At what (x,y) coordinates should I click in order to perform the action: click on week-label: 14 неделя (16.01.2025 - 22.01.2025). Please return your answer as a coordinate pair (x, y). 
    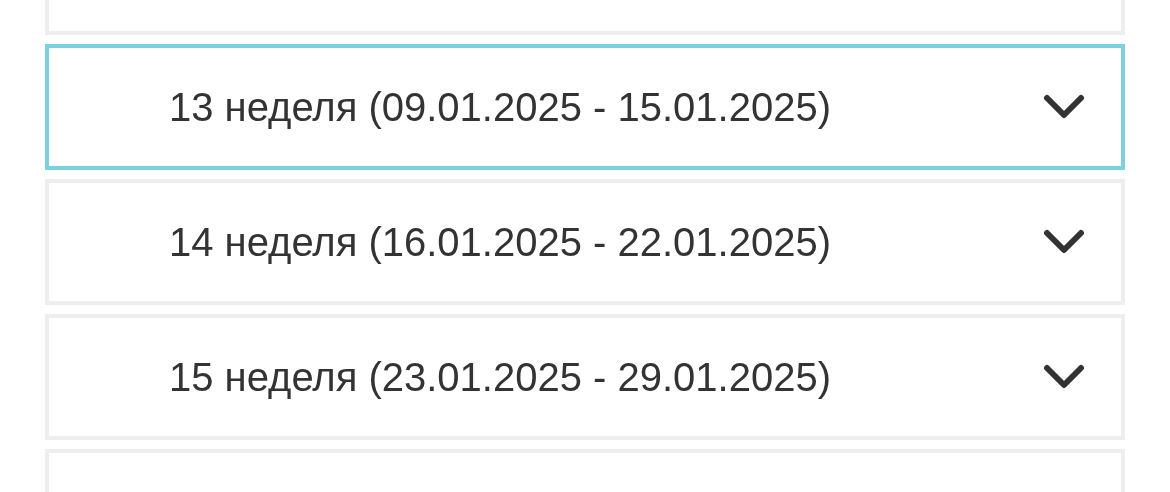
    Looking at the image, I should click on (500, 242).